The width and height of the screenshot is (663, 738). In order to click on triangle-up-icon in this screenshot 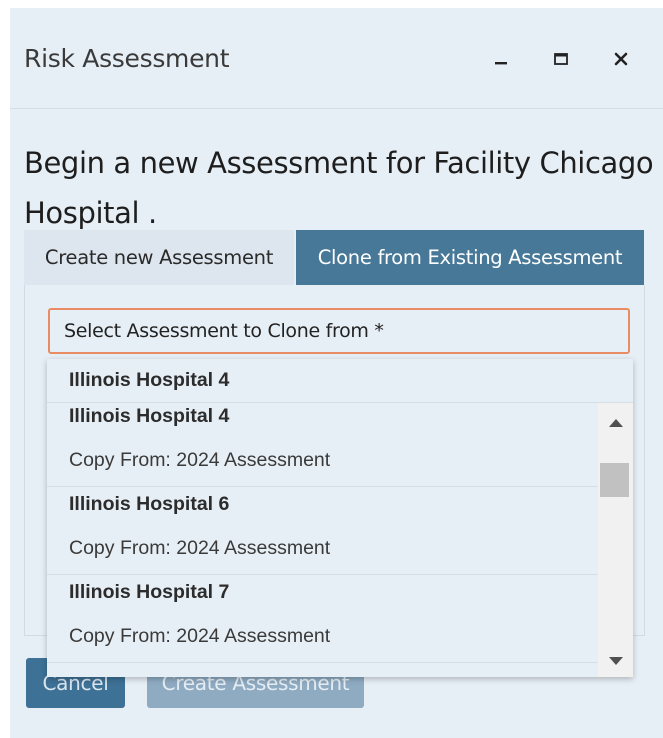, I will do `click(615, 423)`.